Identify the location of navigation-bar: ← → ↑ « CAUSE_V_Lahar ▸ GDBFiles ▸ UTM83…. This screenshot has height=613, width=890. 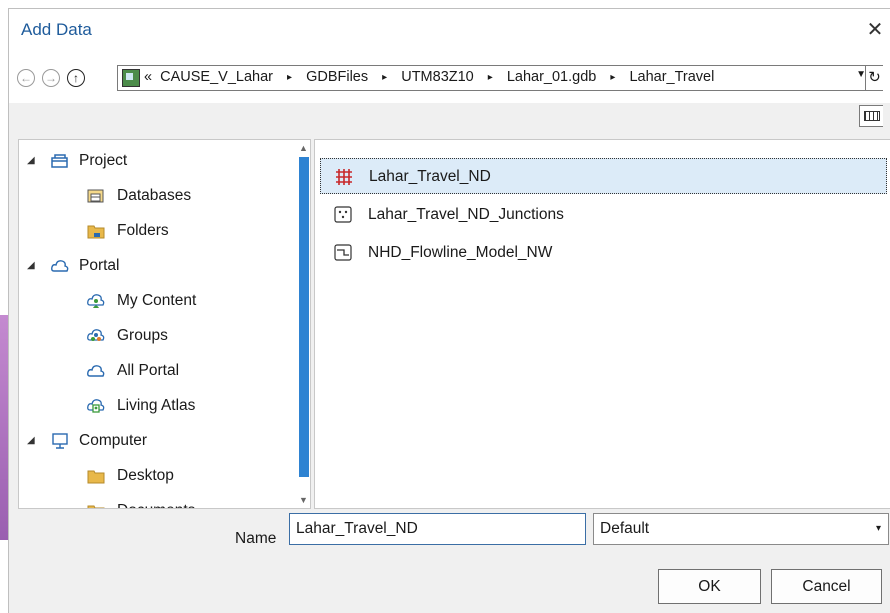
(449, 77).